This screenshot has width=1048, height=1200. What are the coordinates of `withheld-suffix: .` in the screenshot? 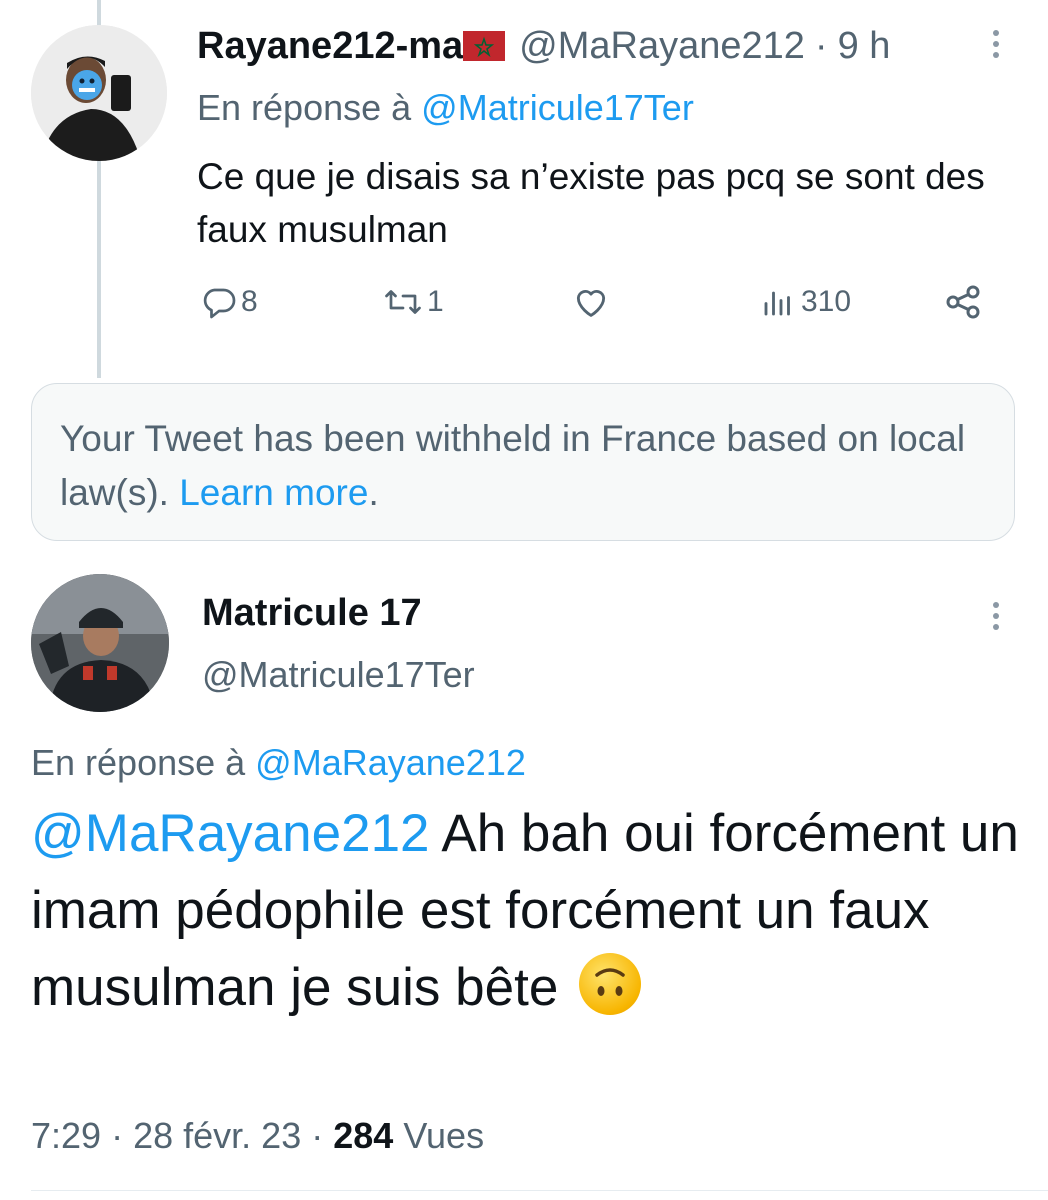 It's located at (373, 492).